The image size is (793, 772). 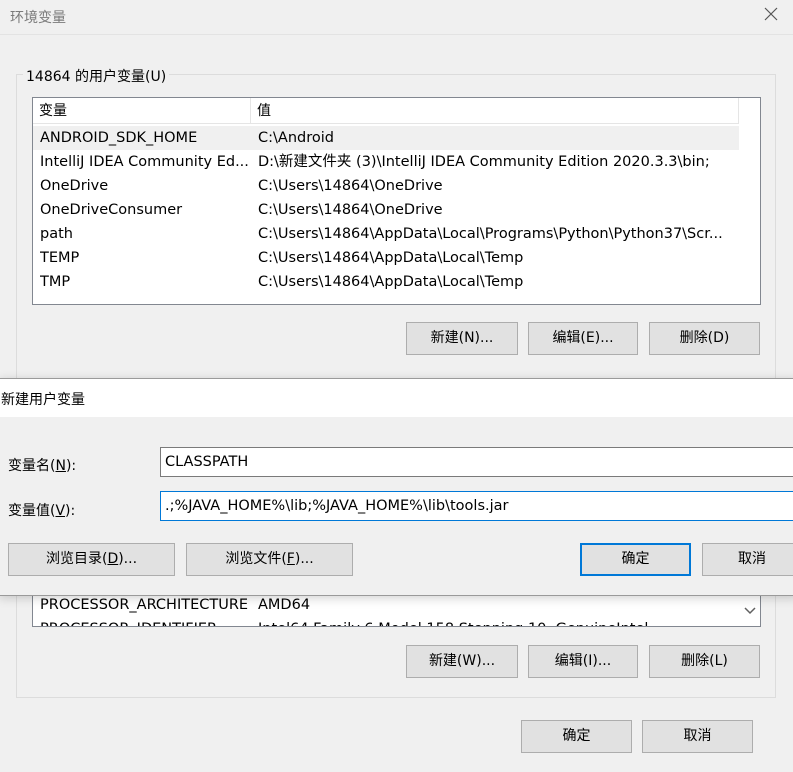 I want to click on label-text: 变量值(, so click(x=32, y=511).